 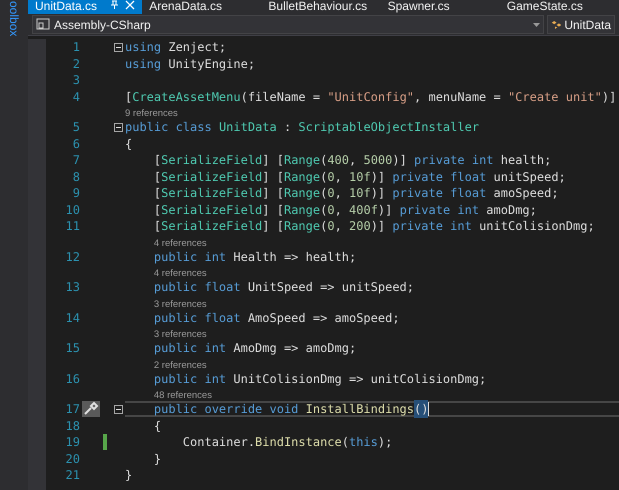 What do you see at coordinates (76, 176) in the screenshot?
I see `line-number: 8` at bounding box center [76, 176].